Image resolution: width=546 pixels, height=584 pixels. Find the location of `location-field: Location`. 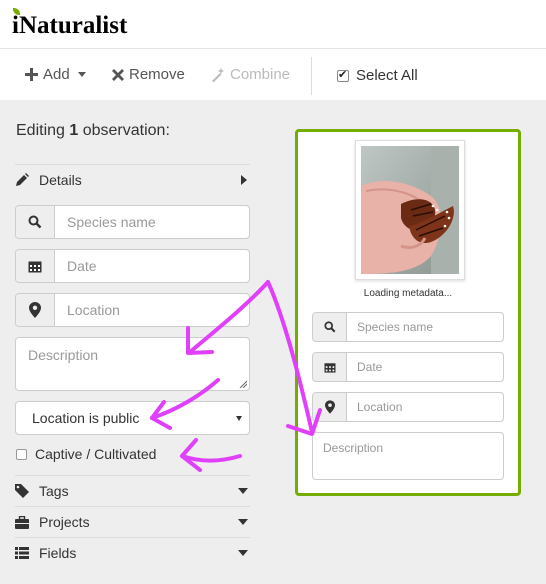

location-field: Location is located at coordinates (132, 310).